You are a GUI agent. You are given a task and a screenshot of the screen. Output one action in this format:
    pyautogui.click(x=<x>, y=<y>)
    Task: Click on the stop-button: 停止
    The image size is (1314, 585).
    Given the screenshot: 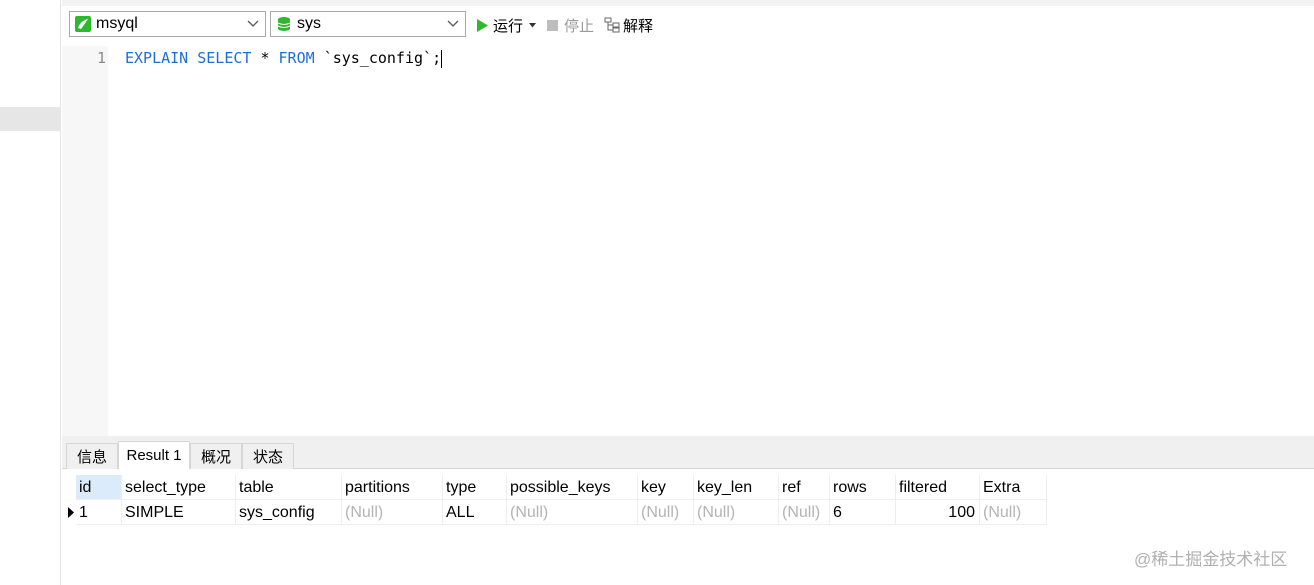 What is the action you would take?
    pyautogui.click(x=570, y=25)
    